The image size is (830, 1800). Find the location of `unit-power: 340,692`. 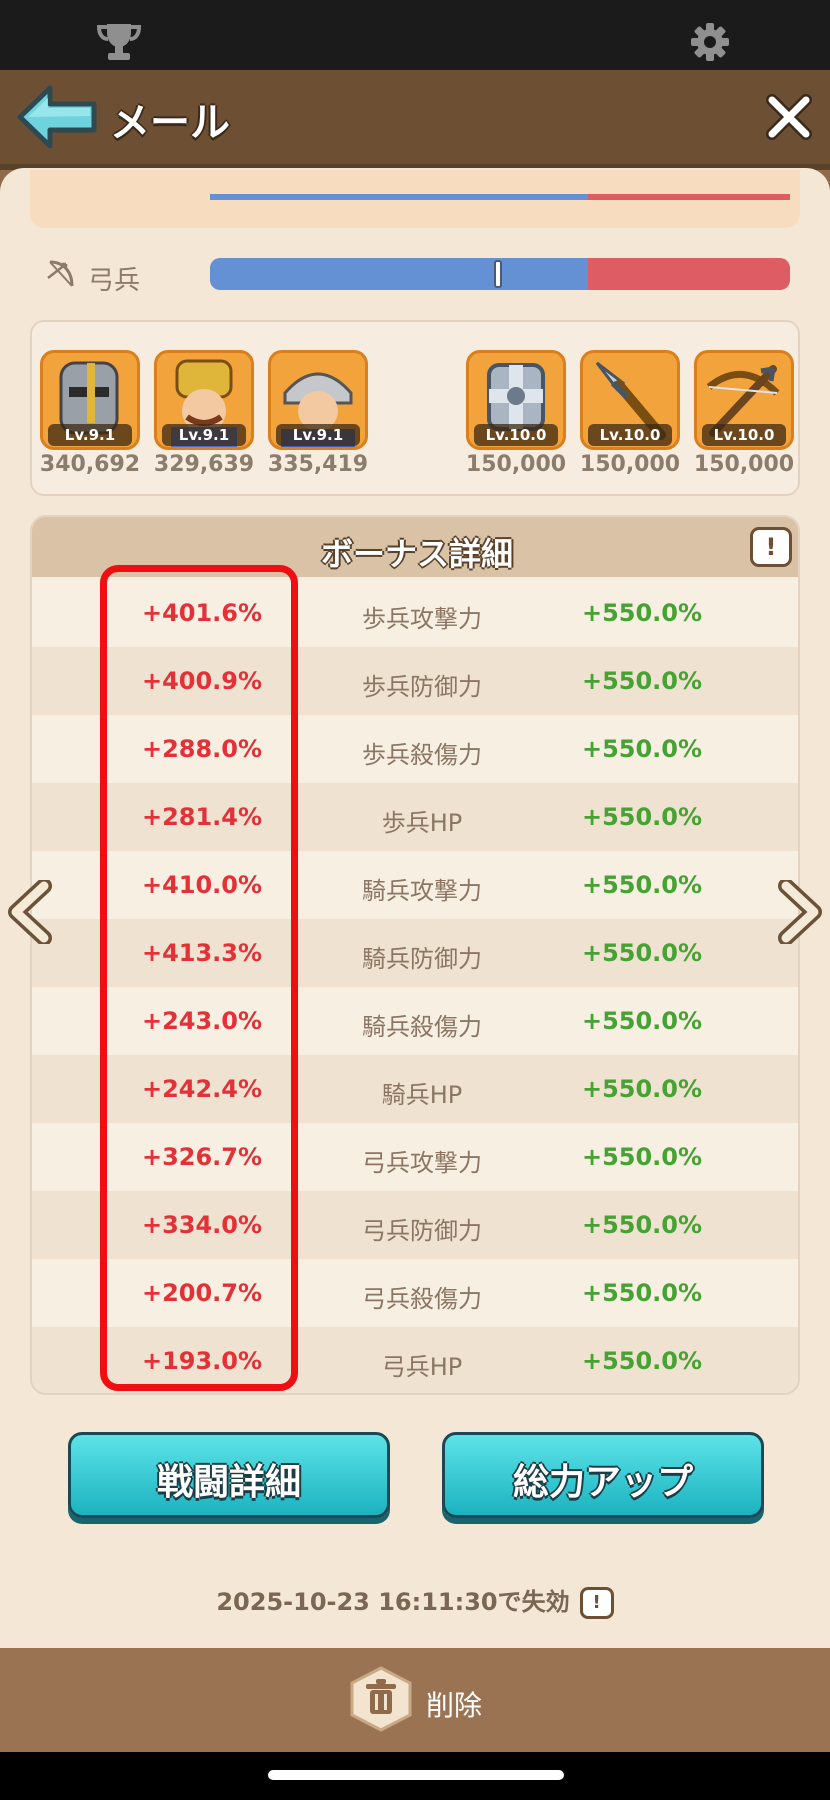

unit-power: 340,692 is located at coordinates (90, 464).